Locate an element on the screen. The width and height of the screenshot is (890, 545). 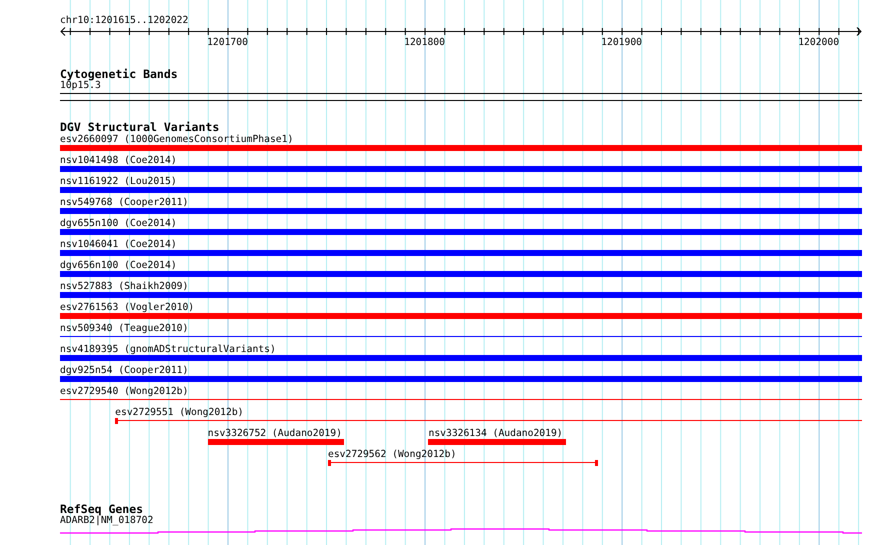
variant-label: nsv509340 (Teague2010) is located at coordinates (124, 328).